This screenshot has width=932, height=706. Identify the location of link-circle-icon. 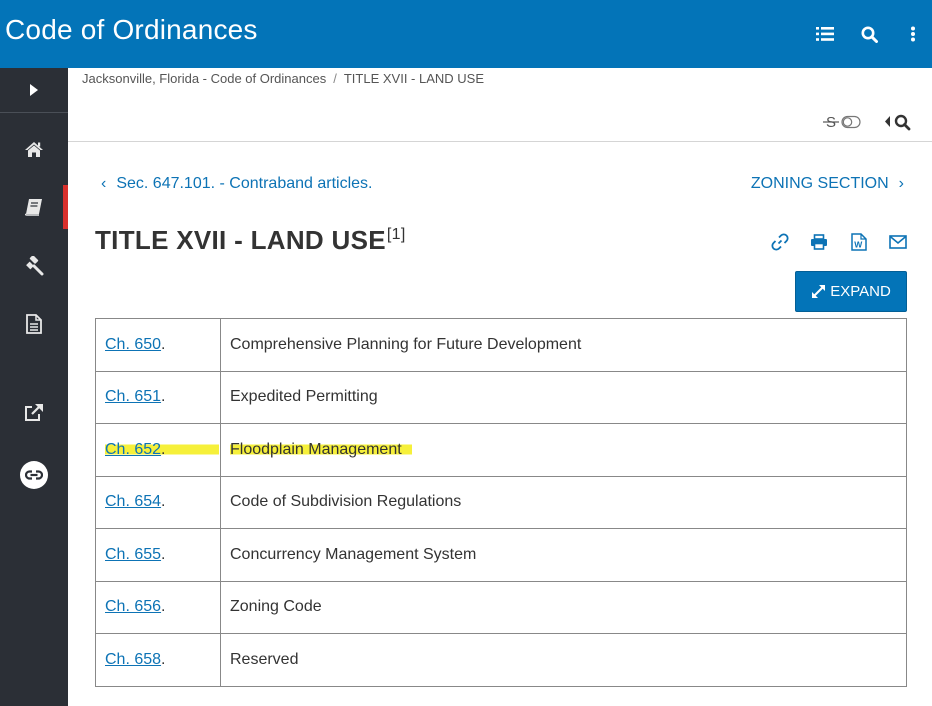
(34, 475).